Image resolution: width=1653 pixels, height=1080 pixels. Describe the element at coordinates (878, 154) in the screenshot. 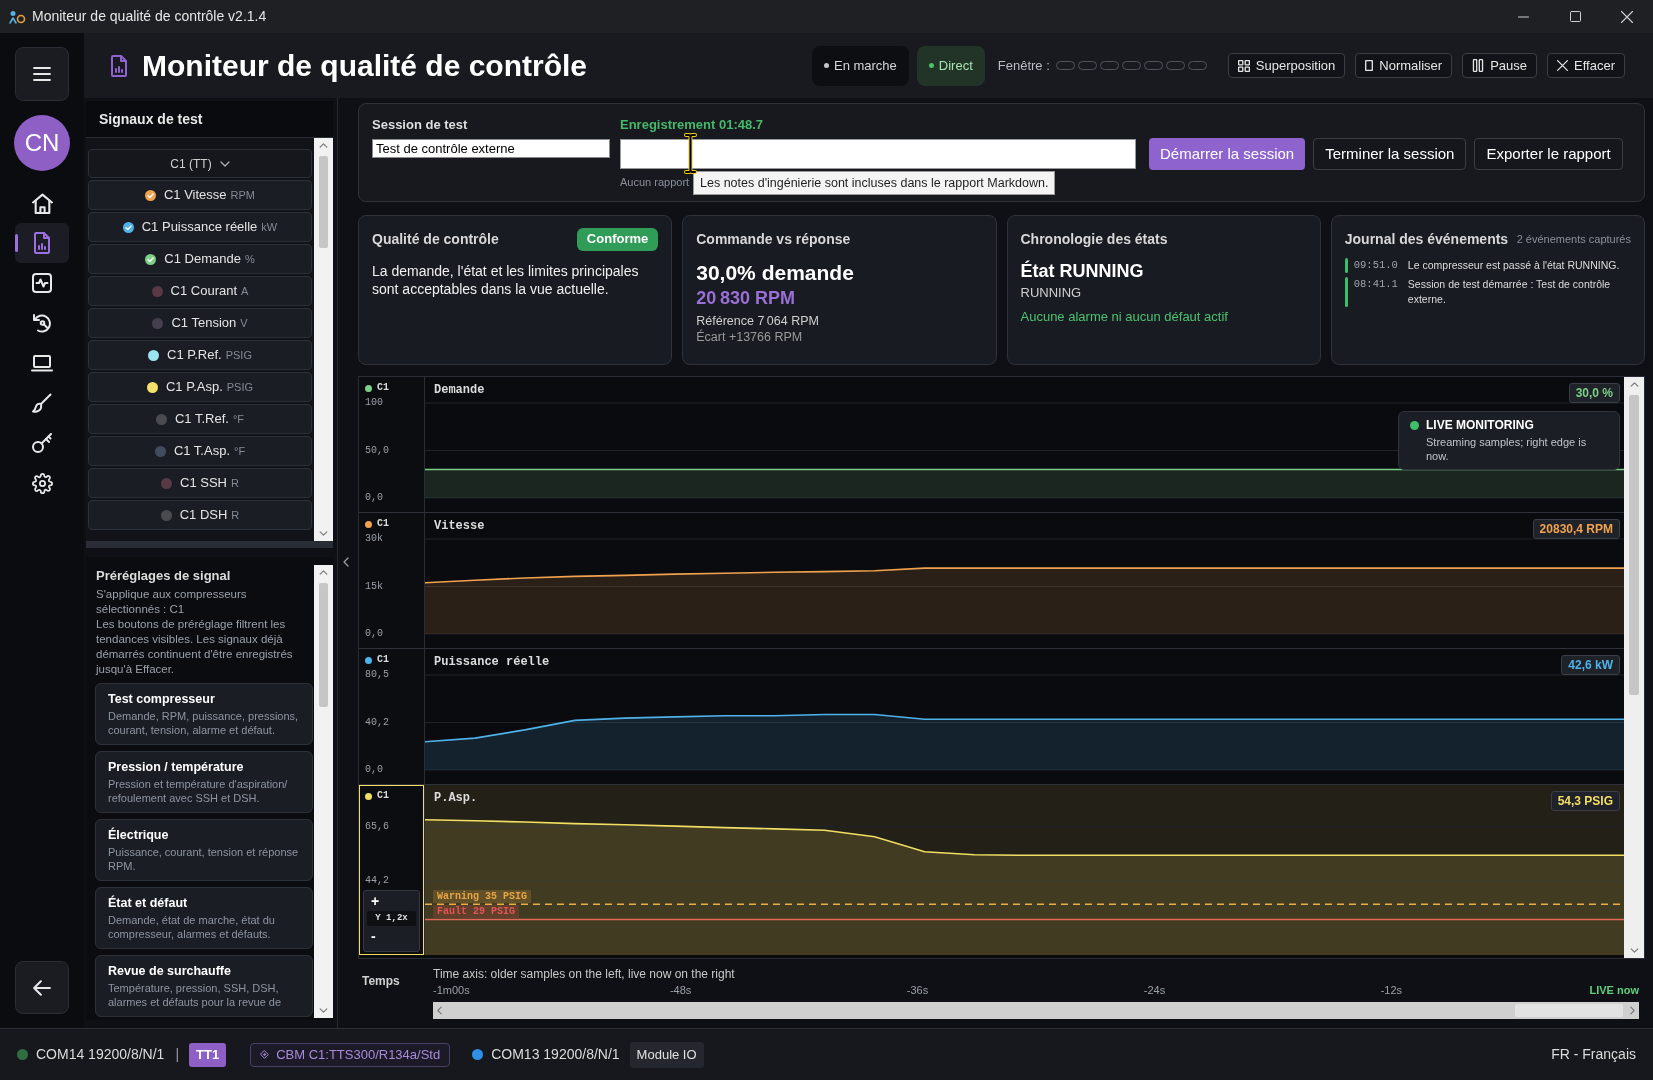

I see `notes-field` at that location.